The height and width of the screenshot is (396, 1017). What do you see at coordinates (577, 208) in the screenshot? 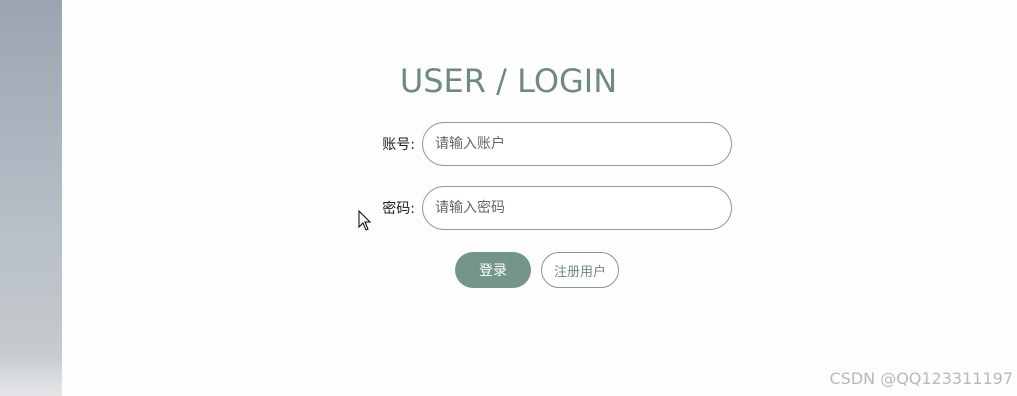
I see `password-input` at bounding box center [577, 208].